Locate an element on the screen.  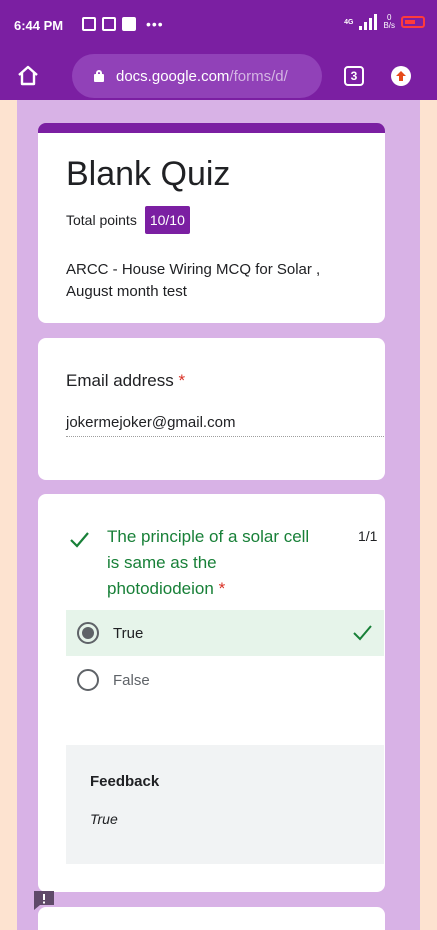
home-button is located at coordinates (28, 76).